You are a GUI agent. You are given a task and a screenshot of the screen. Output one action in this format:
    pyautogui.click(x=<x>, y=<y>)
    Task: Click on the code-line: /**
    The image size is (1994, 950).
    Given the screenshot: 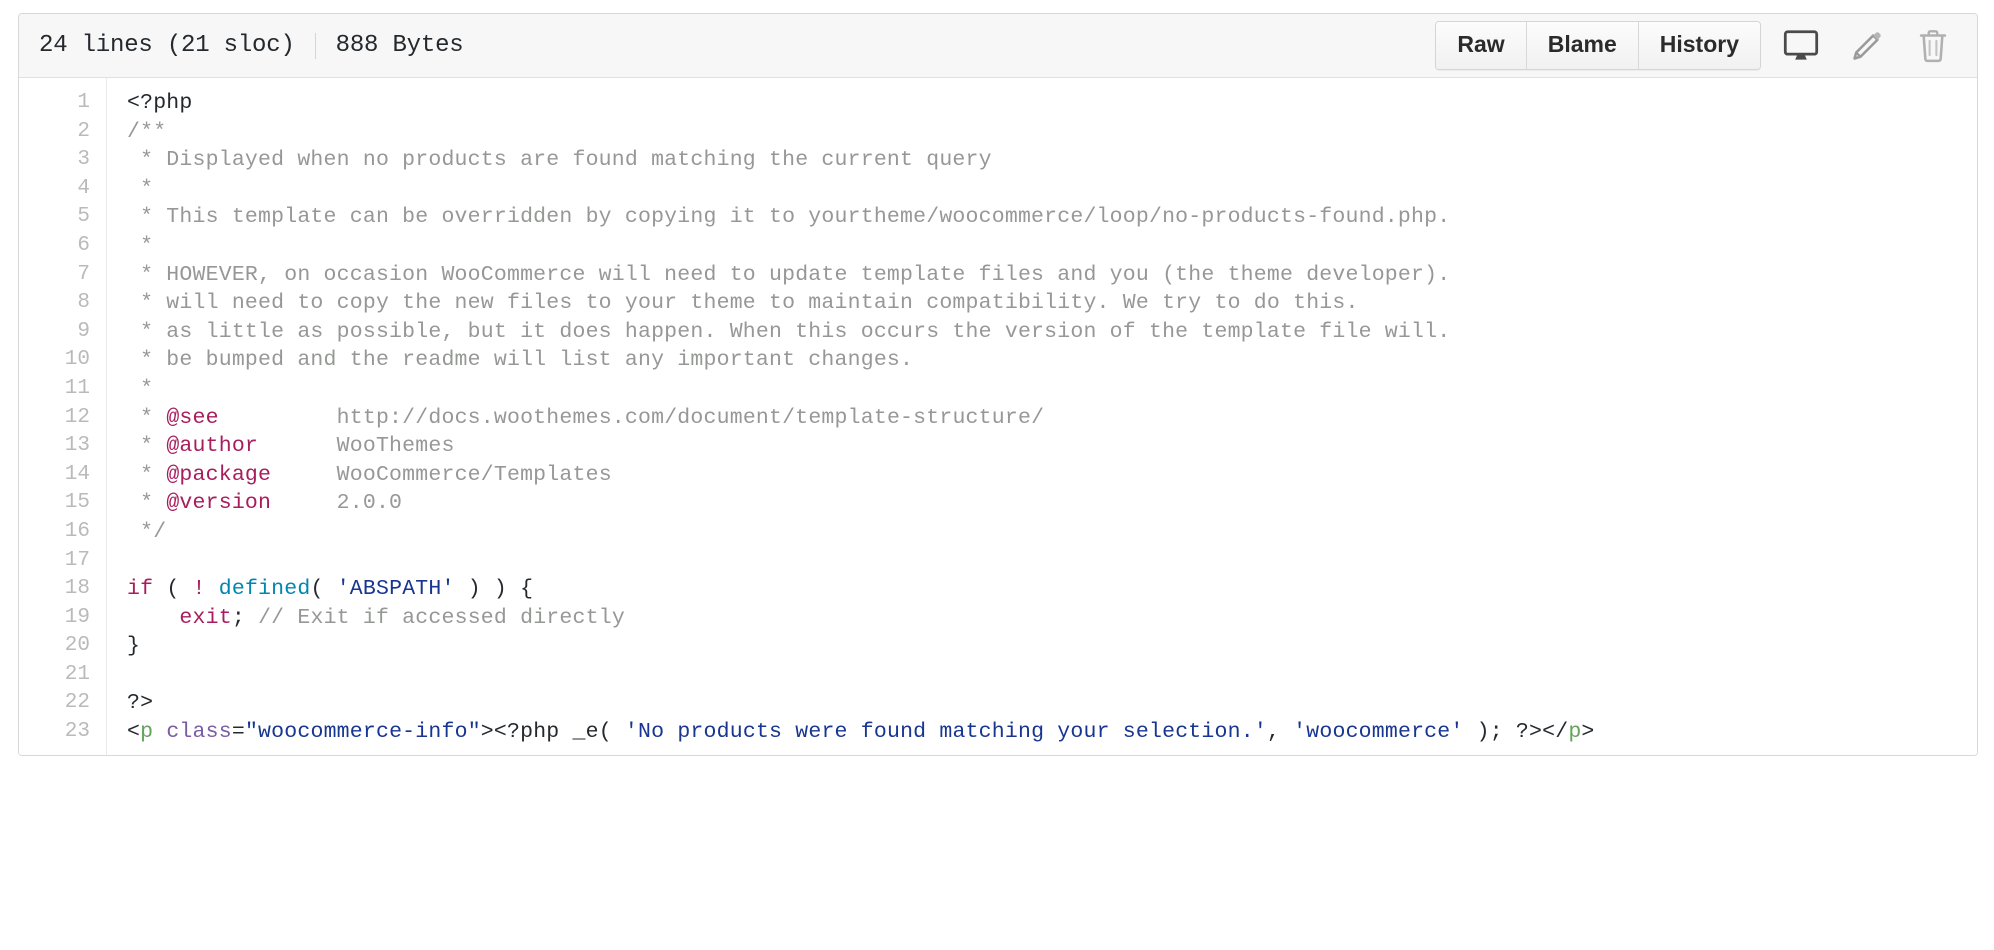 What is the action you would take?
    pyautogui.click(x=1052, y=132)
    